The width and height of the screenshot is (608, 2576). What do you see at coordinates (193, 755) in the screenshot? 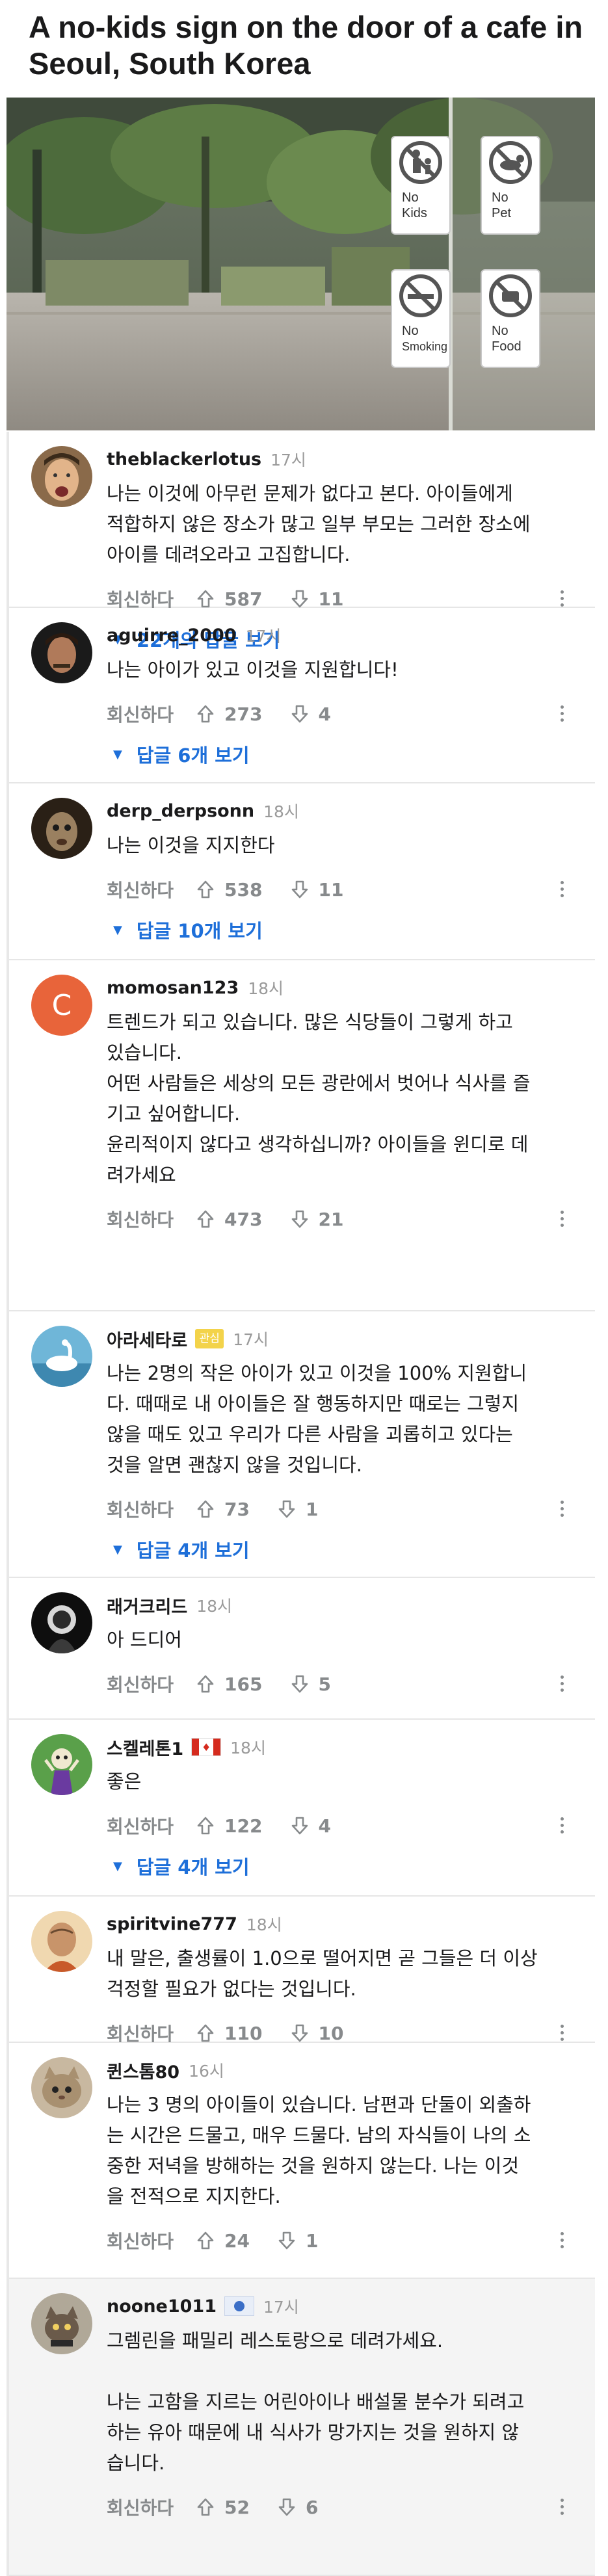
I see `view-replies-label: 답글 6개 보기` at bounding box center [193, 755].